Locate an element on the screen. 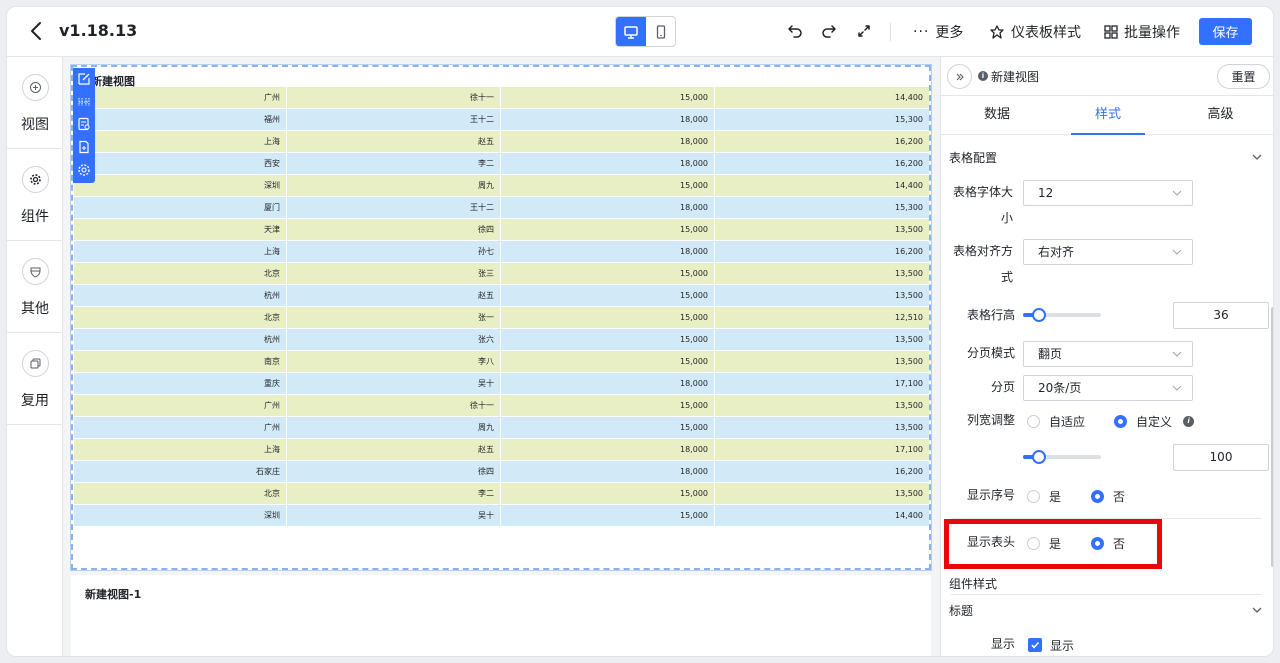 The image size is (1280, 663). table-row: 广州 周九 15,000 13,500 is located at coordinates (501, 428).